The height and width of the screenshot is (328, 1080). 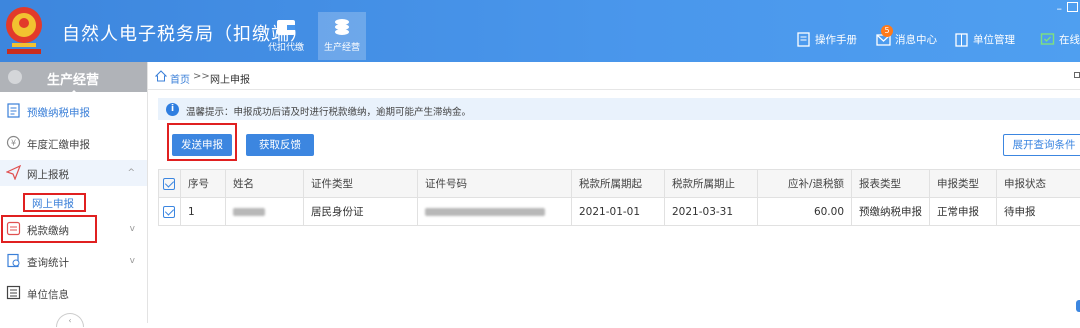 I want to click on sidebar-item-online-filing-label: 网上报税, so click(x=48, y=174).